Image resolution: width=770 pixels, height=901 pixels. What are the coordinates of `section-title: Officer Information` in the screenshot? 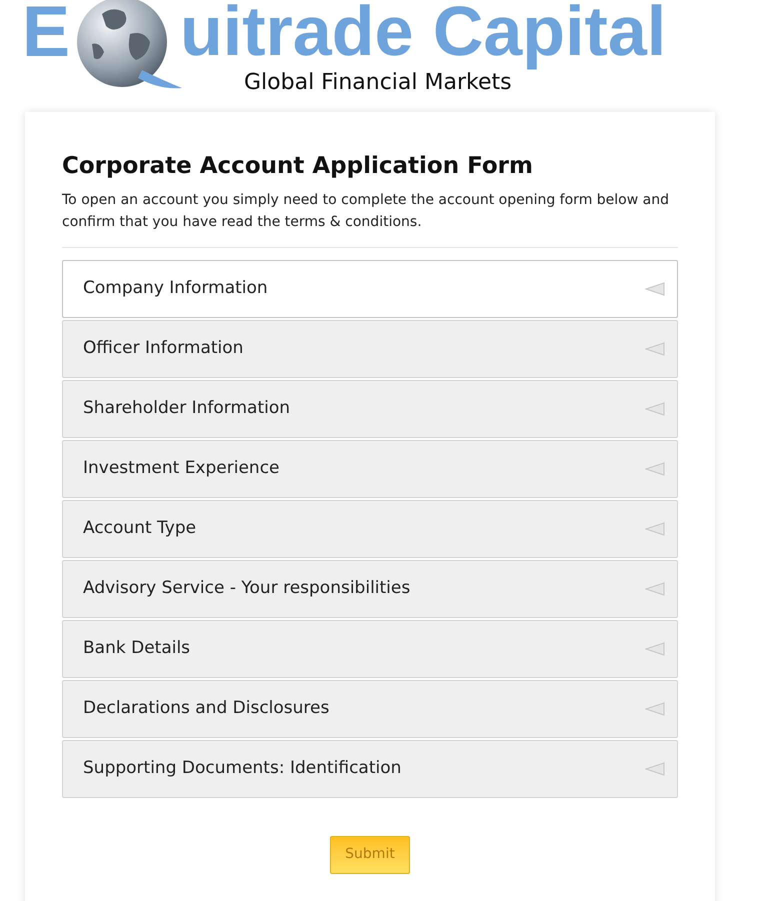 It's located at (163, 348).